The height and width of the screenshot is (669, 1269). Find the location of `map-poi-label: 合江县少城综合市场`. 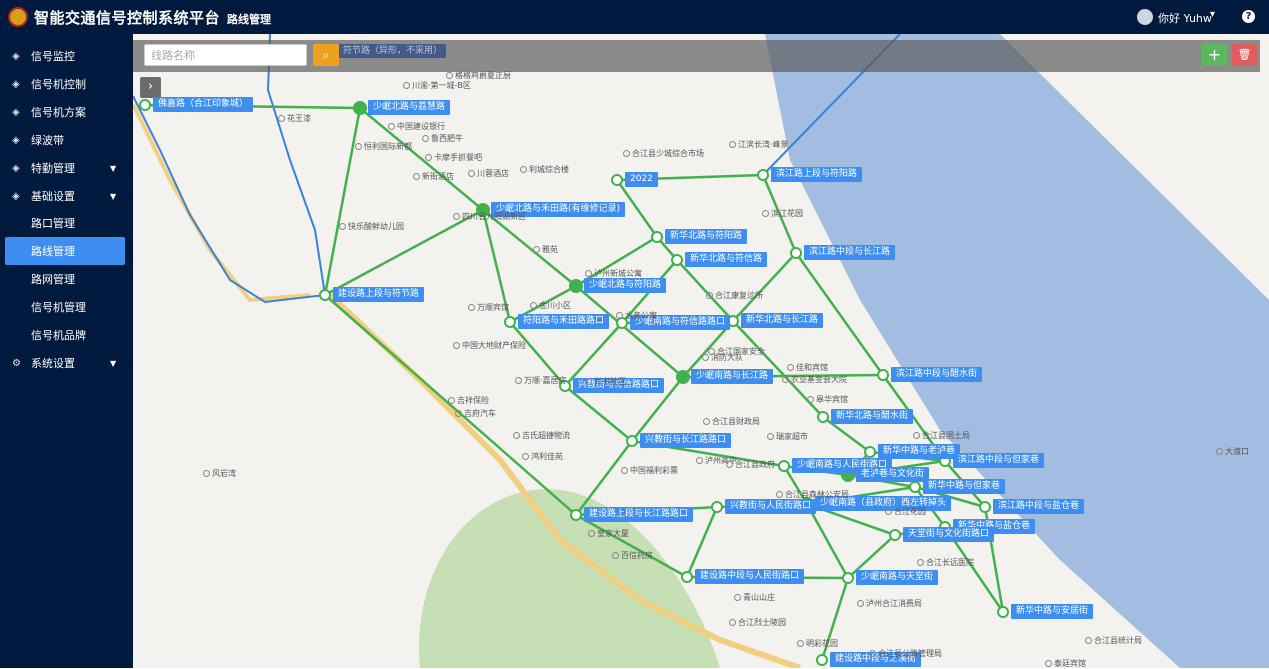

map-poi-label: 合江县少城综合市场 is located at coordinates (663, 153).